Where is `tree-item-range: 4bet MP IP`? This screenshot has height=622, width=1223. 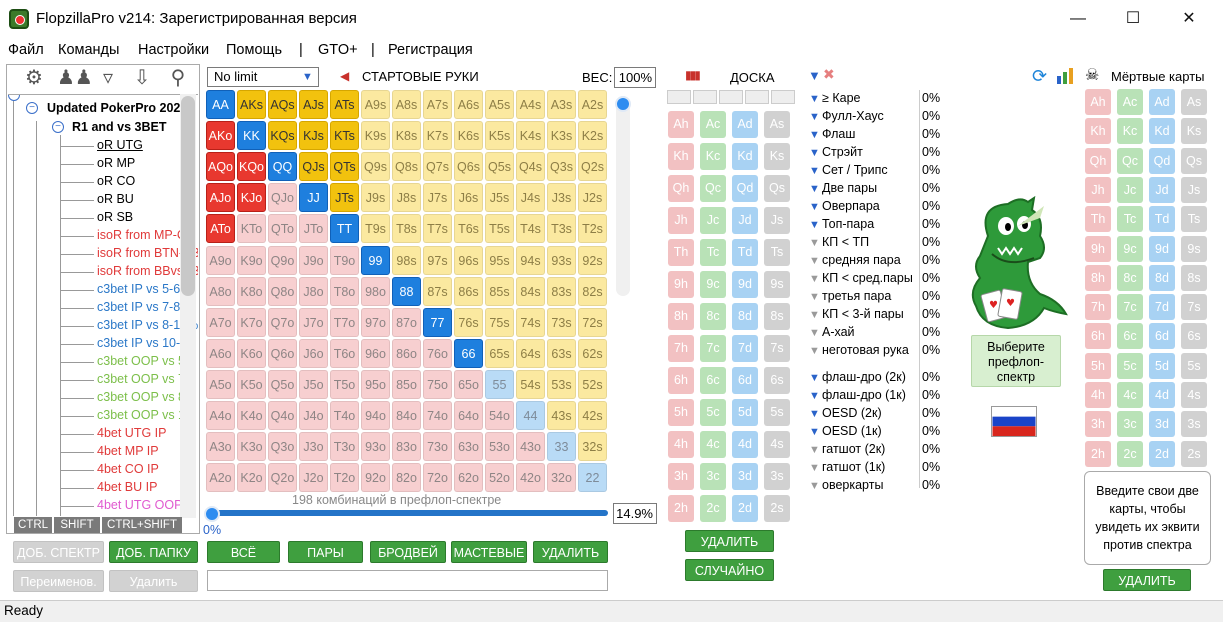 tree-item-range: 4bet MP IP is located at coordinates (128, 451).